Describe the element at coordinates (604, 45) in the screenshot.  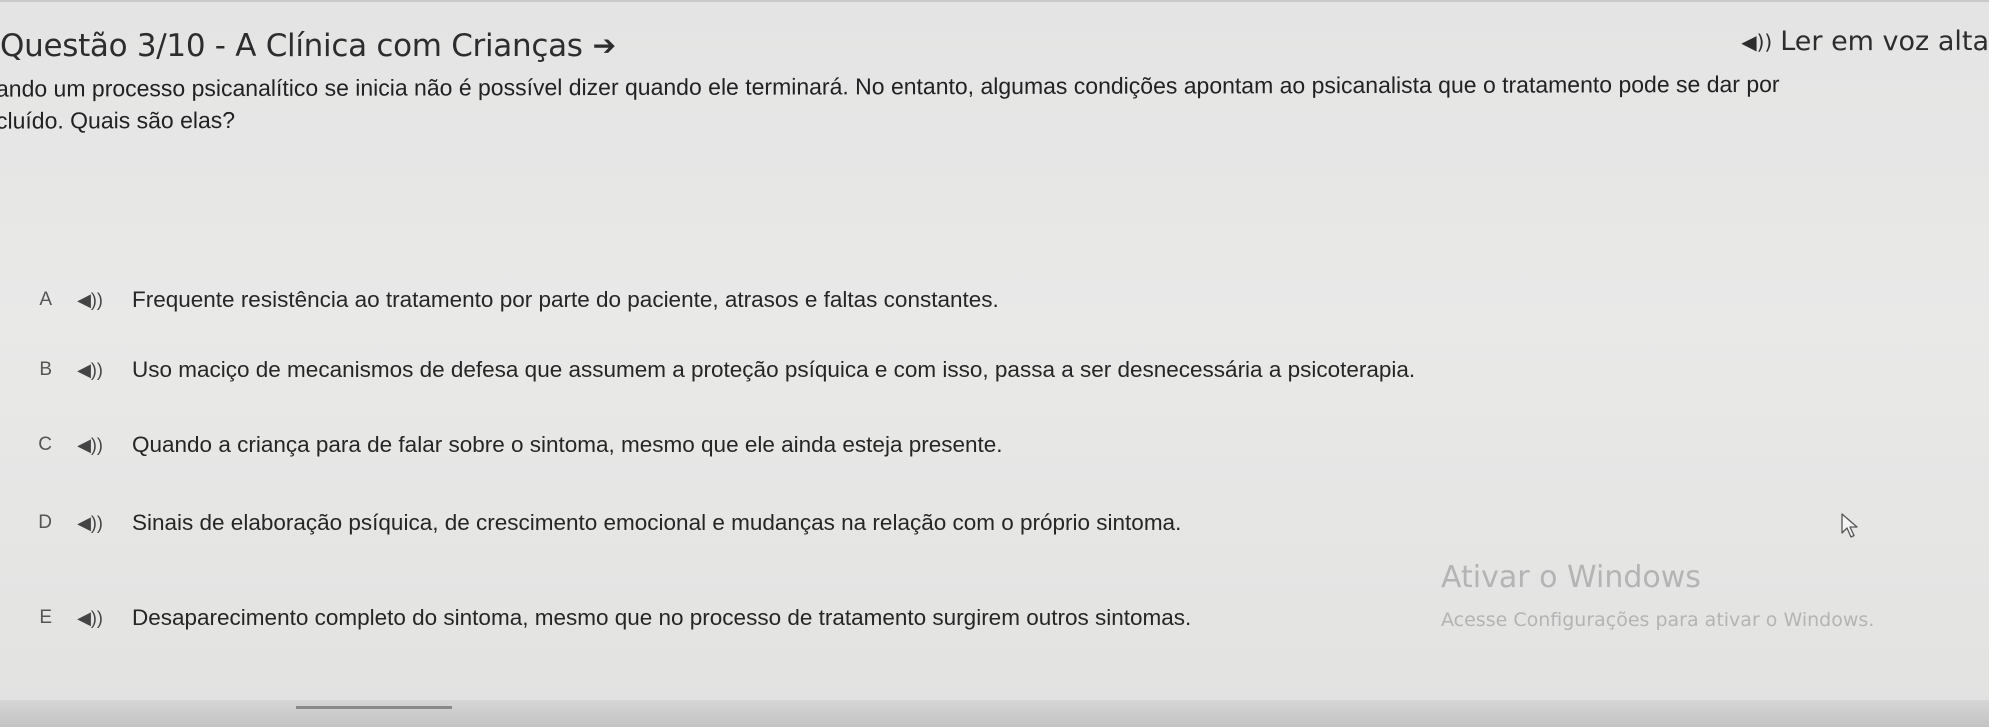
I see `arrow-right-icon: ➔` at that location.